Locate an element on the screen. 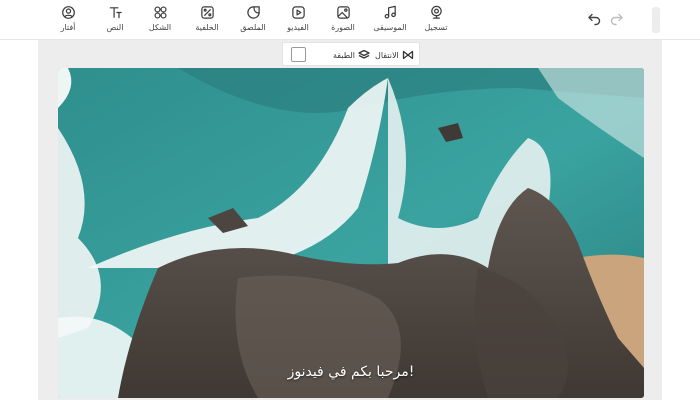 This screenshot has height=400, width=700. tool-video: الفيديو is located at coordinates (298, 20).